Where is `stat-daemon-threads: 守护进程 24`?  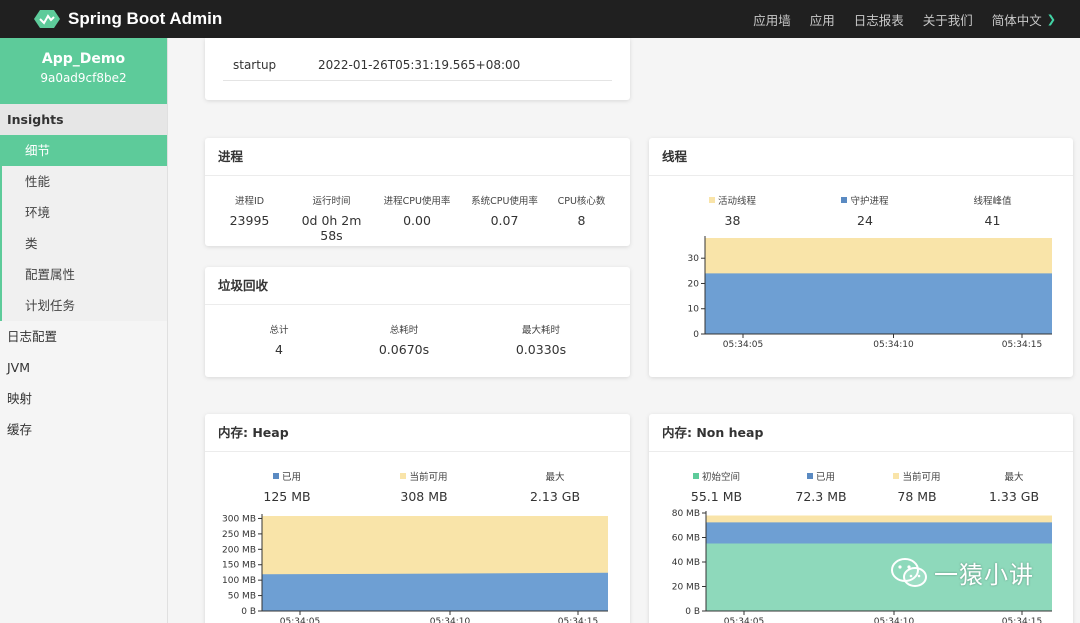
stat-daemon-threads: 守护进程 24 is located at coordinates (865, 210).